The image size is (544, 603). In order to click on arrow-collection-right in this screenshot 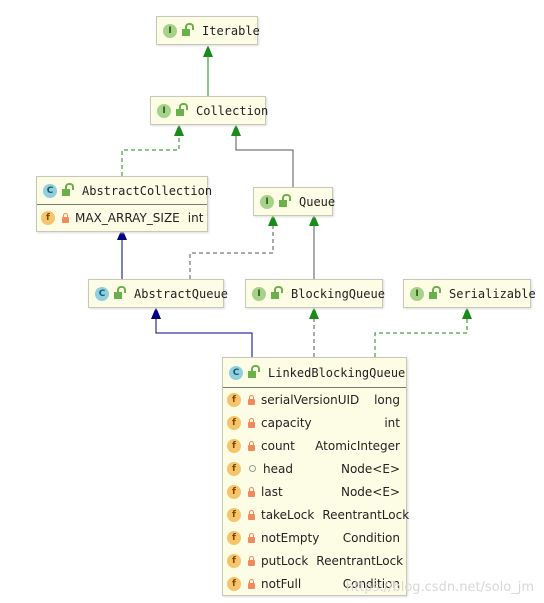, I will do `click(236, 130)`.